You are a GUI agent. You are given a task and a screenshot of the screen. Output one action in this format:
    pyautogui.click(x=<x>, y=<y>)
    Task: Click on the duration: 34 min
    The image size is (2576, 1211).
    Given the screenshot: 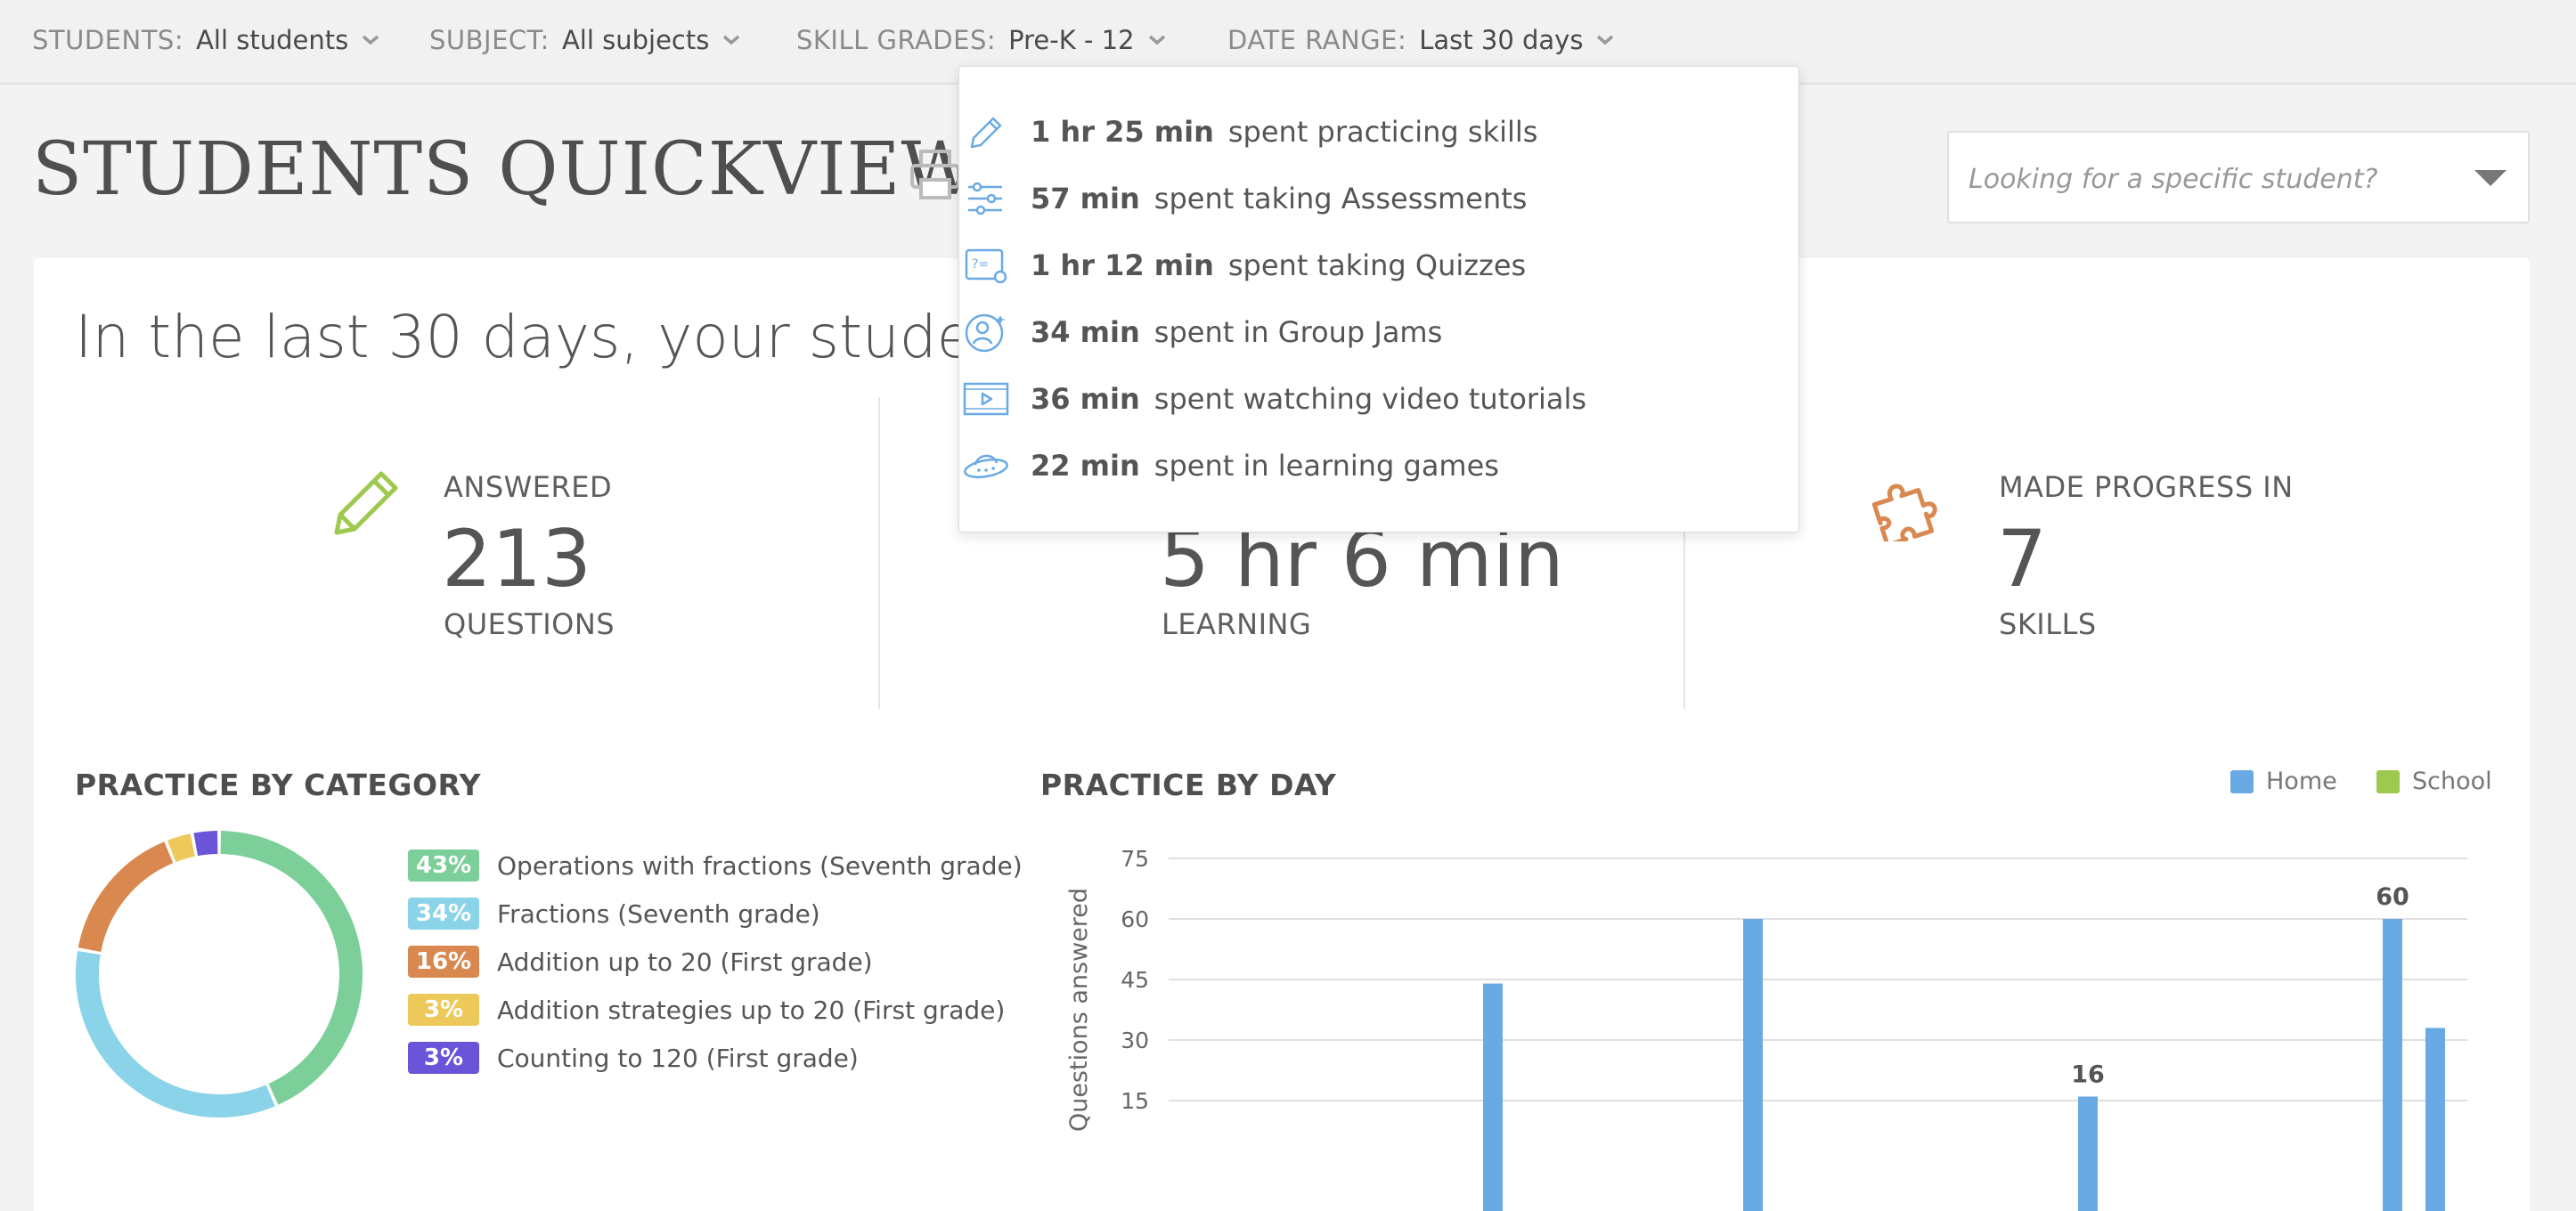 What is the action you would take?
    pyautogui.click(x=1086, y=332)
    